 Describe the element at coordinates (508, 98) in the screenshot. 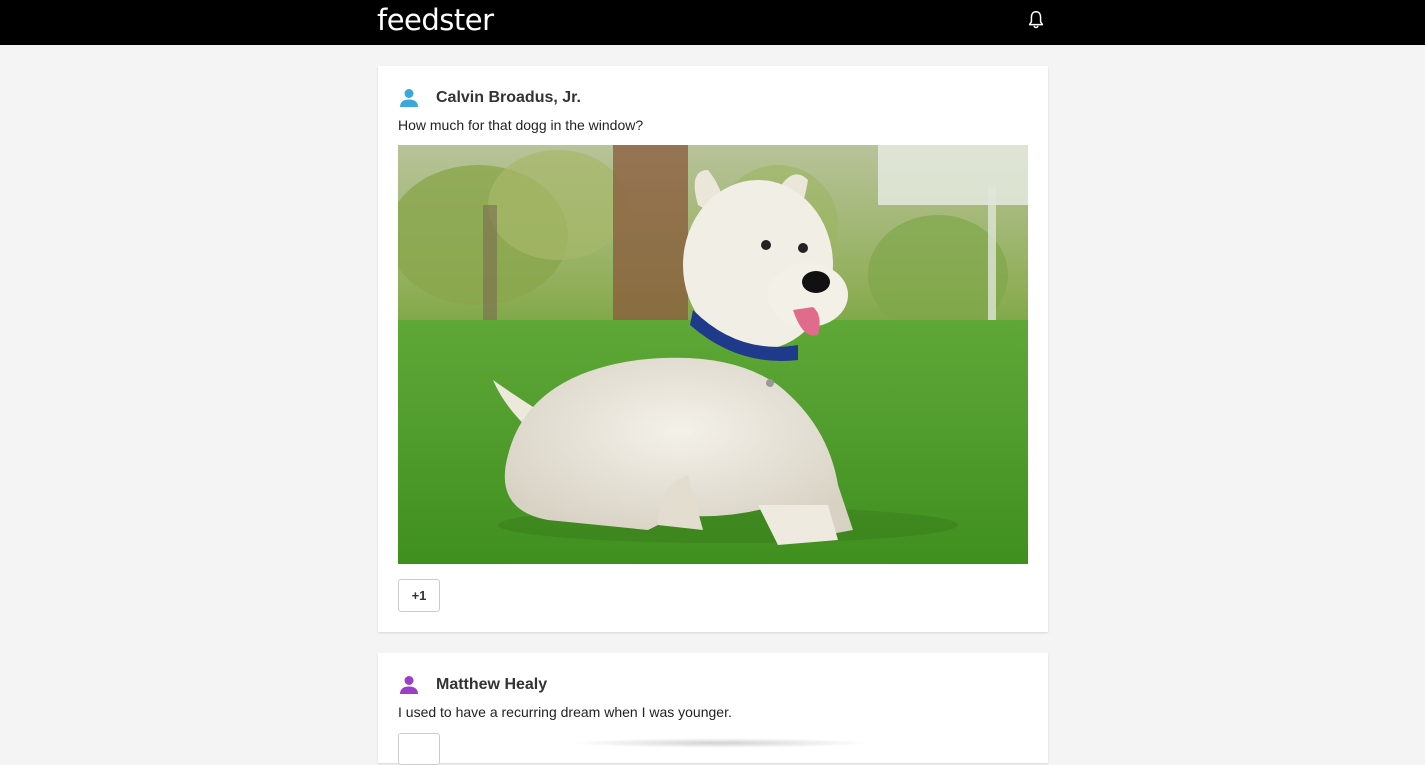

I see `author-name: Calvin Broadus, Jr.` at that location.